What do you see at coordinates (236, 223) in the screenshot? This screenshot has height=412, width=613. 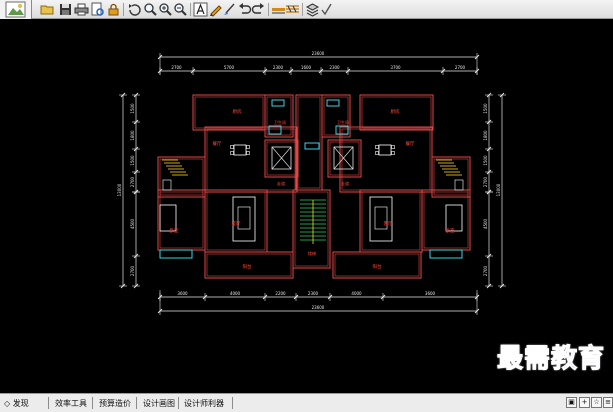 I see `room-hall-left: 客厅` at bounding box center [236, 223].